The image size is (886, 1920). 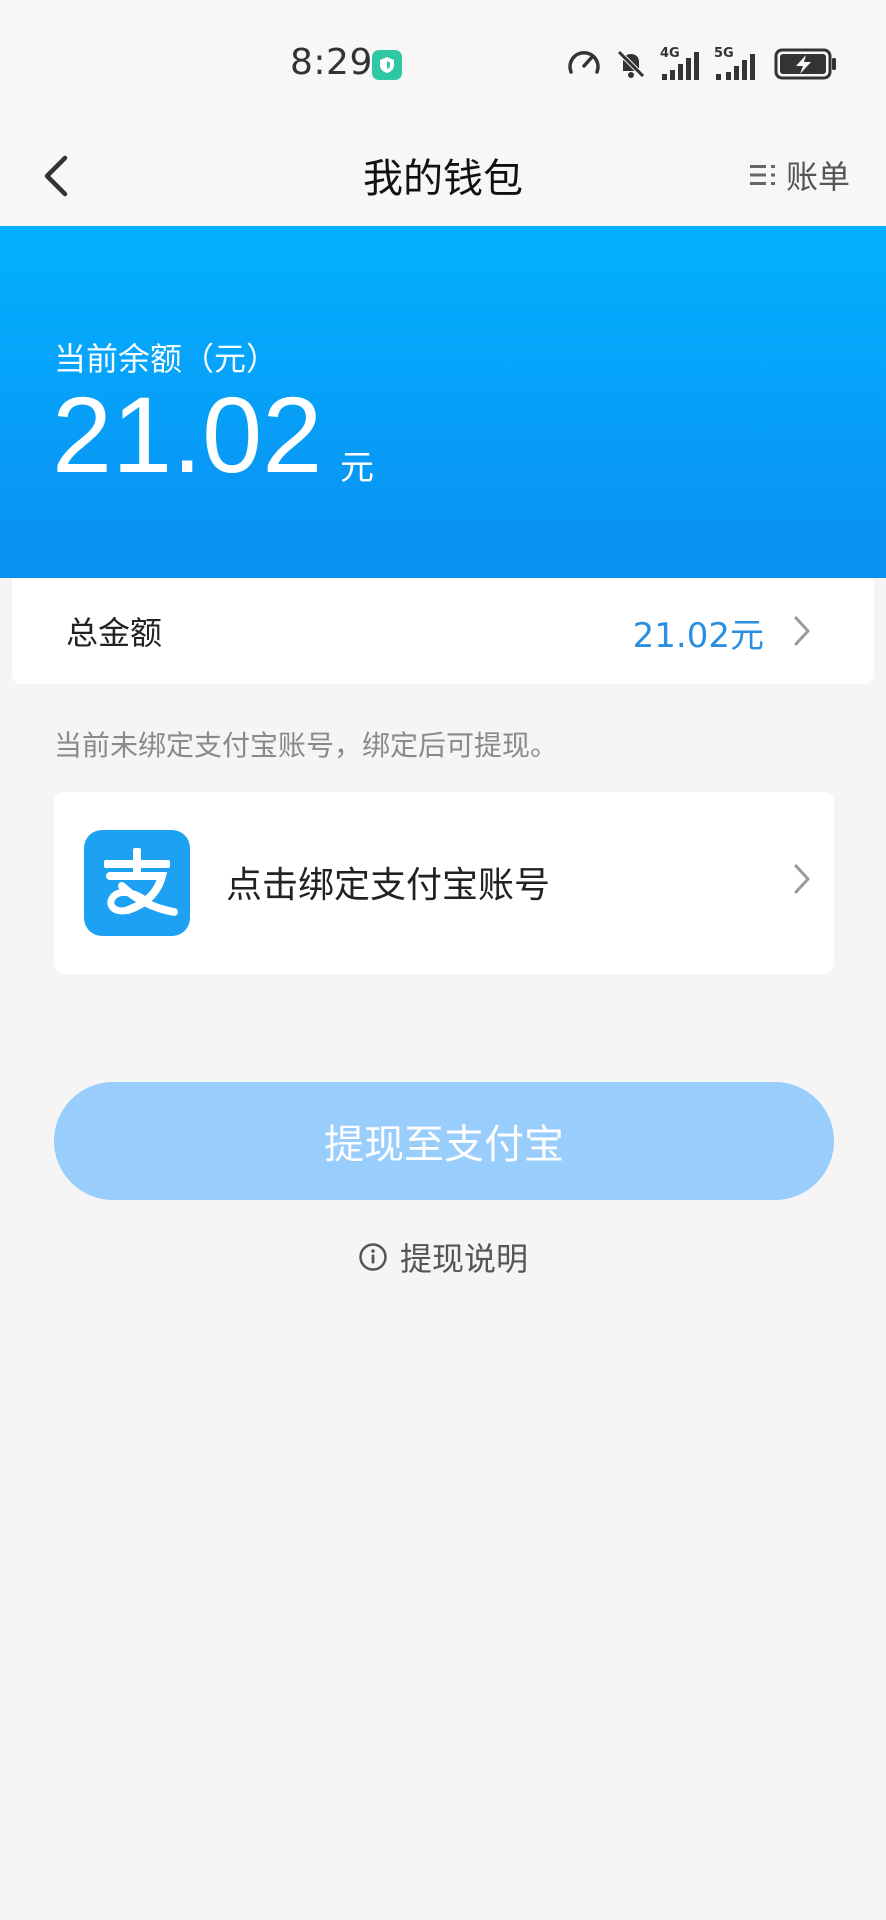 I want to click on status-time: 8:29, so click(x=331, y=62).